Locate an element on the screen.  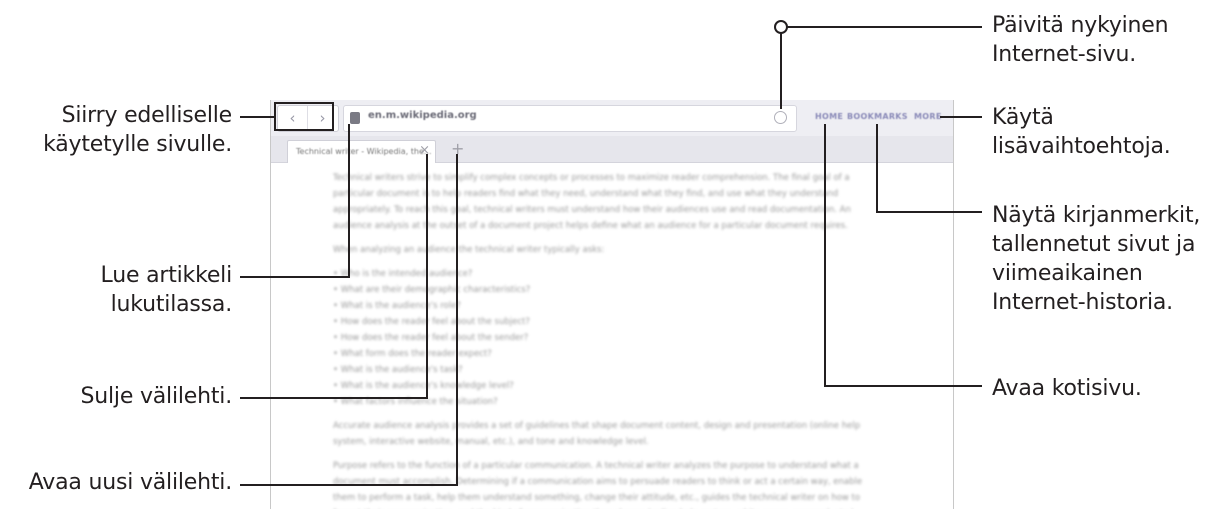
callout-reader-mode: Lue artikkeli lukutilassa. is located at coordinates (166, 290).